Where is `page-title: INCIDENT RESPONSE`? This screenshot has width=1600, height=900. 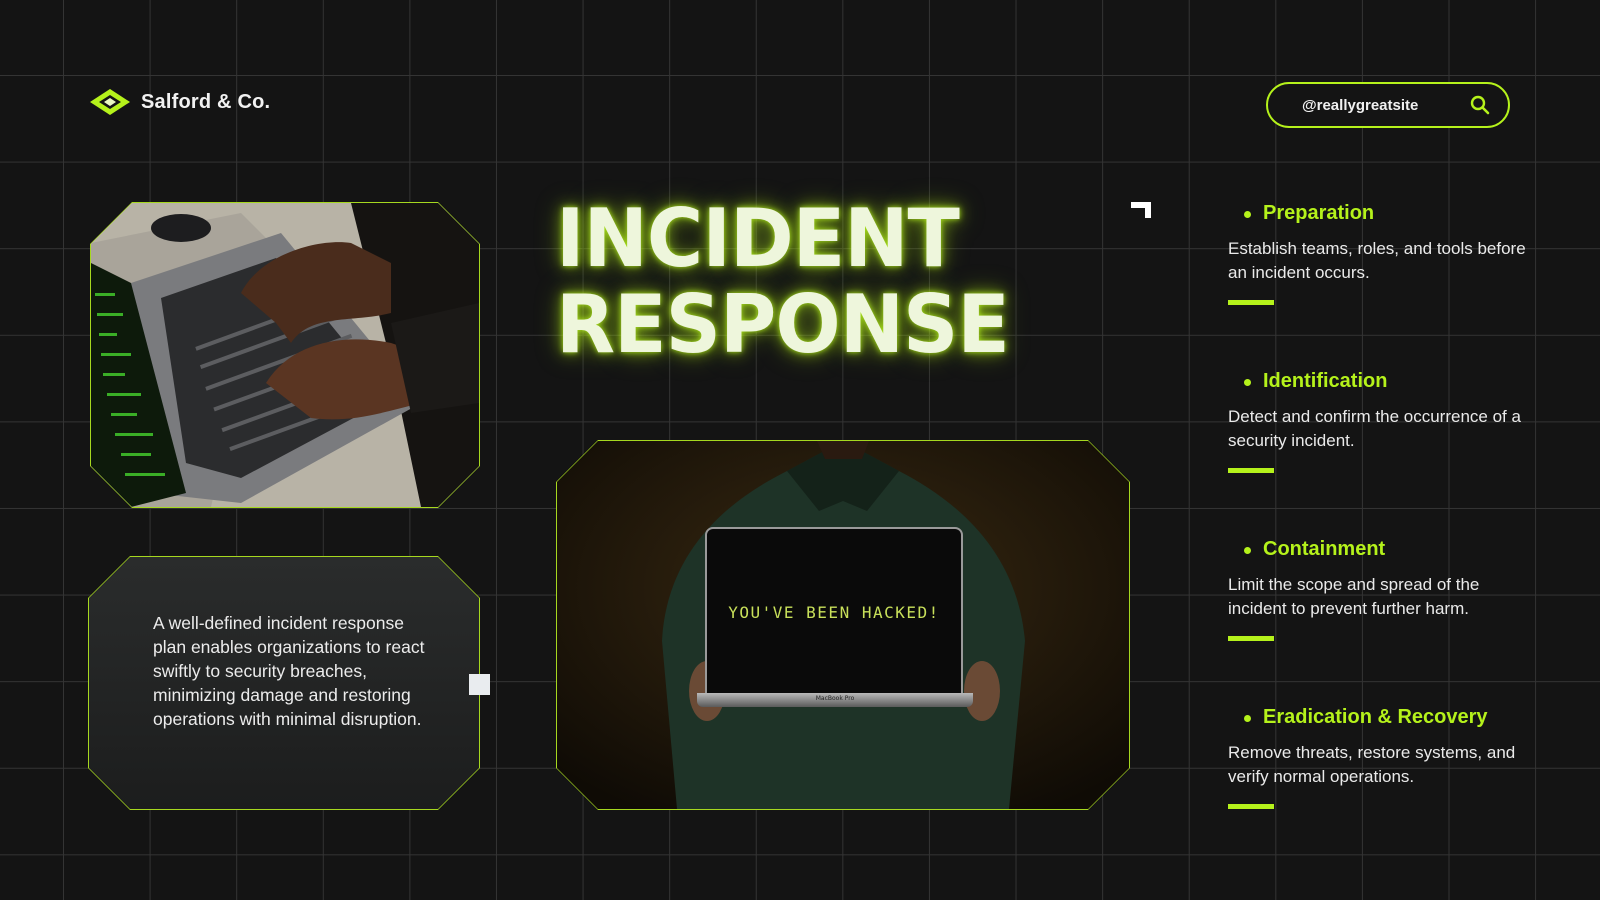 page-title: INCIDENT RESPONSE is located at coordinates (783, 281).